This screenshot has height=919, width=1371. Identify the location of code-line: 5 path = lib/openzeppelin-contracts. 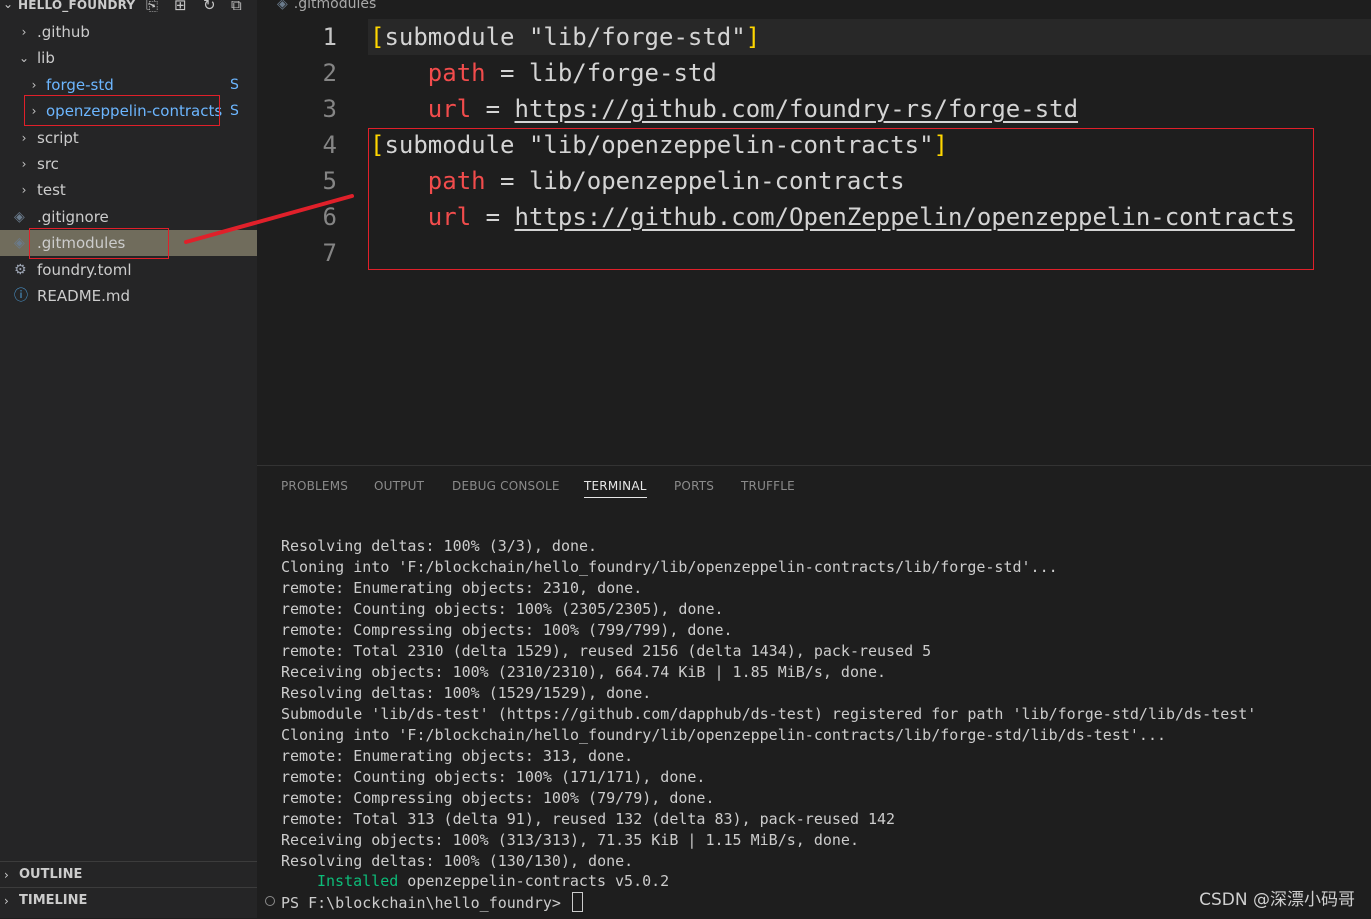
(814, 181).